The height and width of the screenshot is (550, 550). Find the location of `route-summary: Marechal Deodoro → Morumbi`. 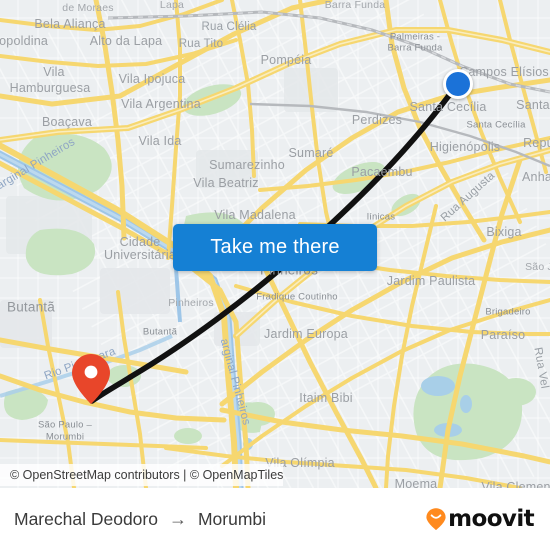

route-summary: Marechal Deodoro → Morumbi is located at coordinates (140, 519).